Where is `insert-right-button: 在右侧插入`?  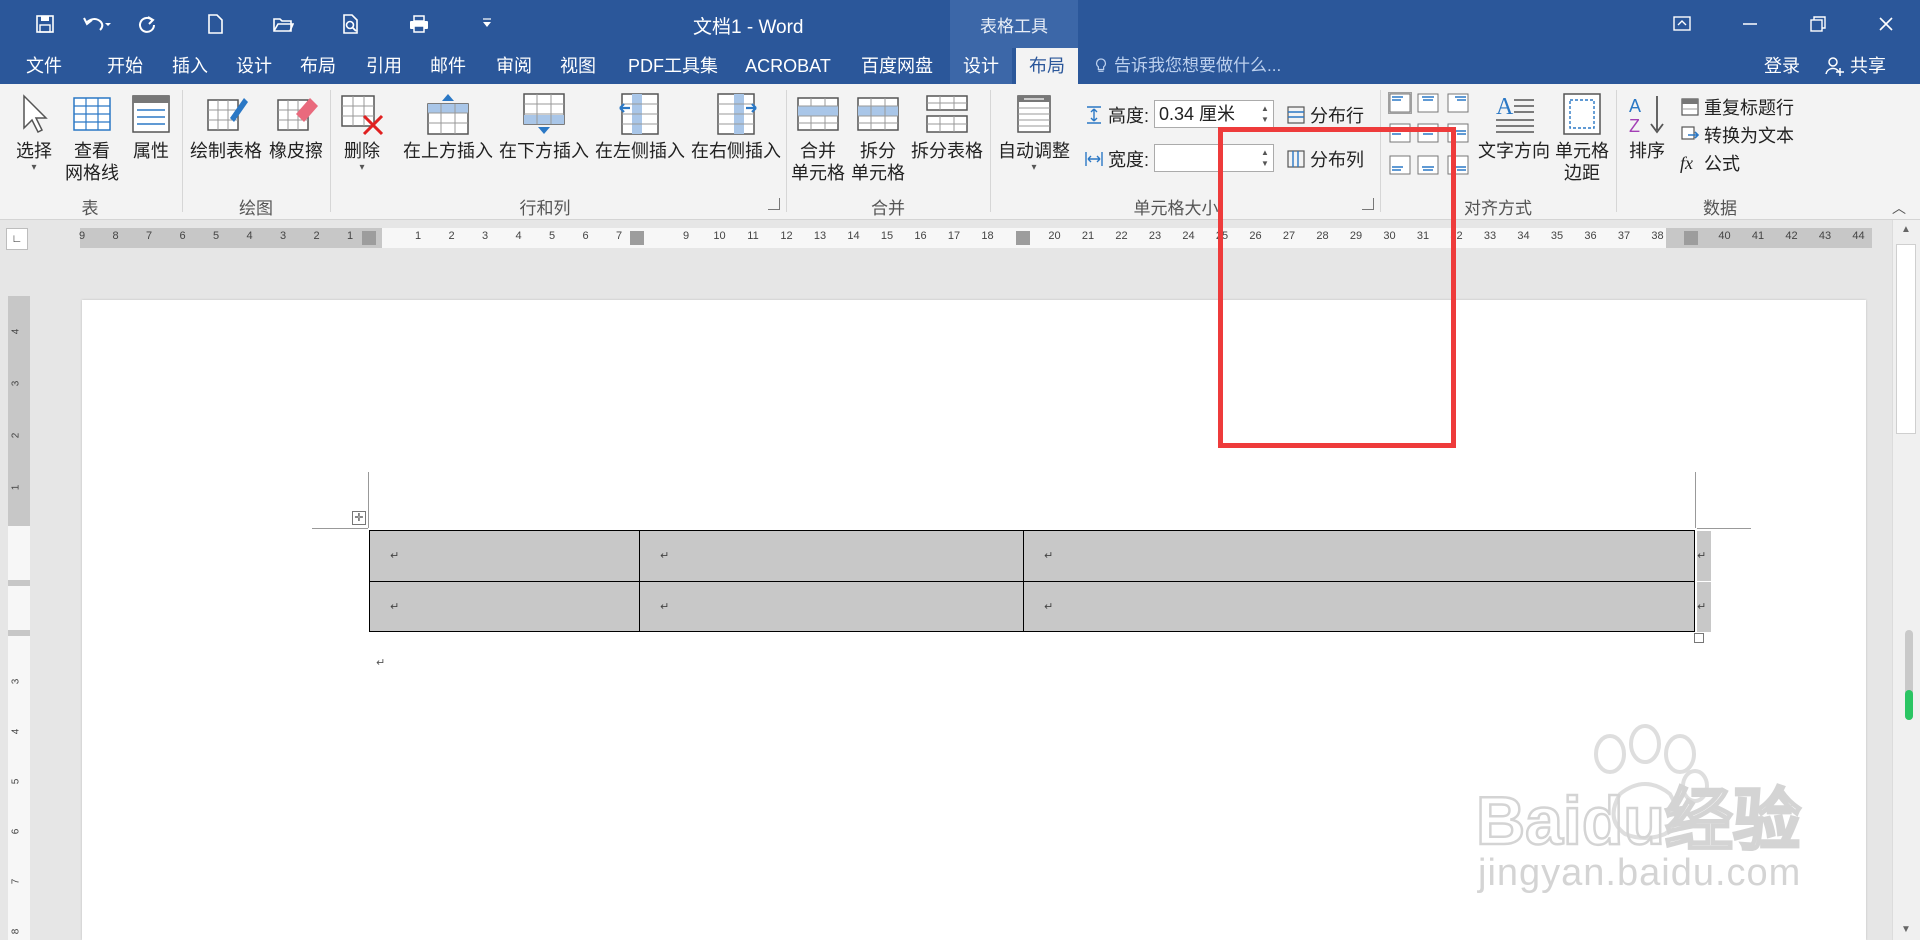 insert-right-button: 在右侧插入 is located at coordinates (736, 127).